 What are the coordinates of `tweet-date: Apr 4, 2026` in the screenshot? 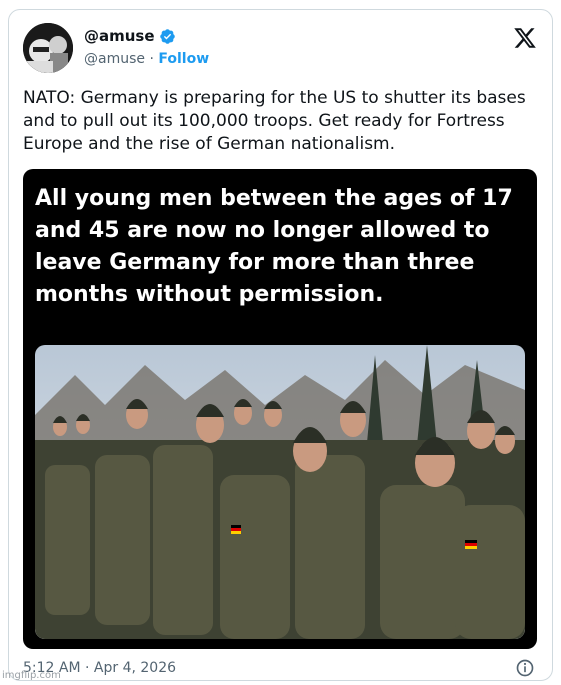 It's located at (135, 668).